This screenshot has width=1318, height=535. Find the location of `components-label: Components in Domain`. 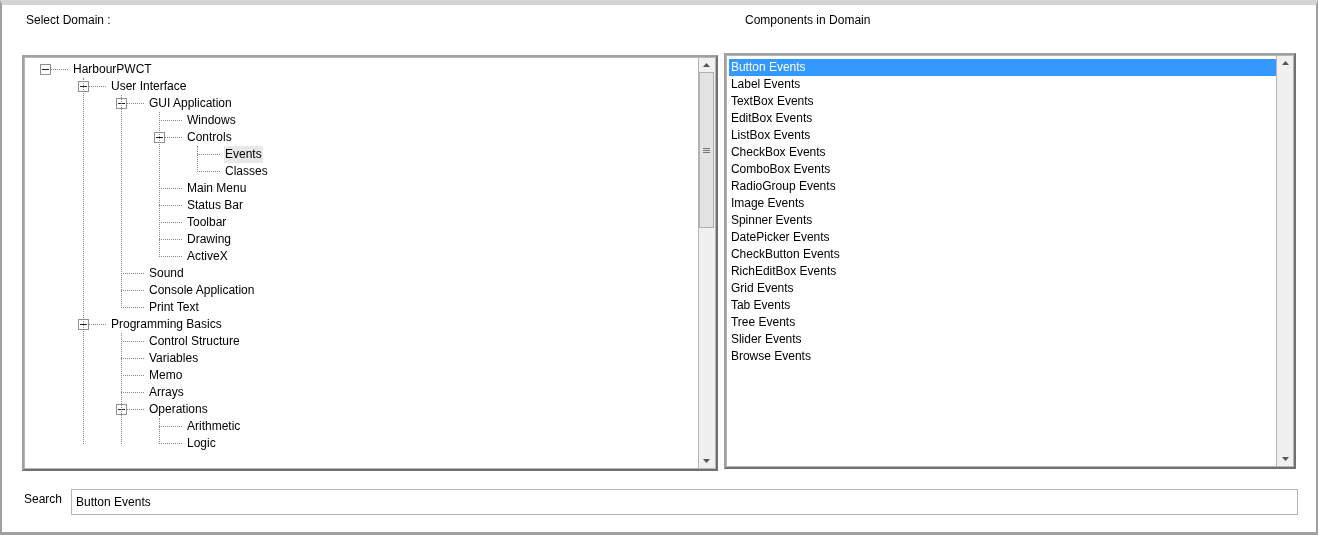

components-label: Components in Domain is located at coordinates (808, 20).